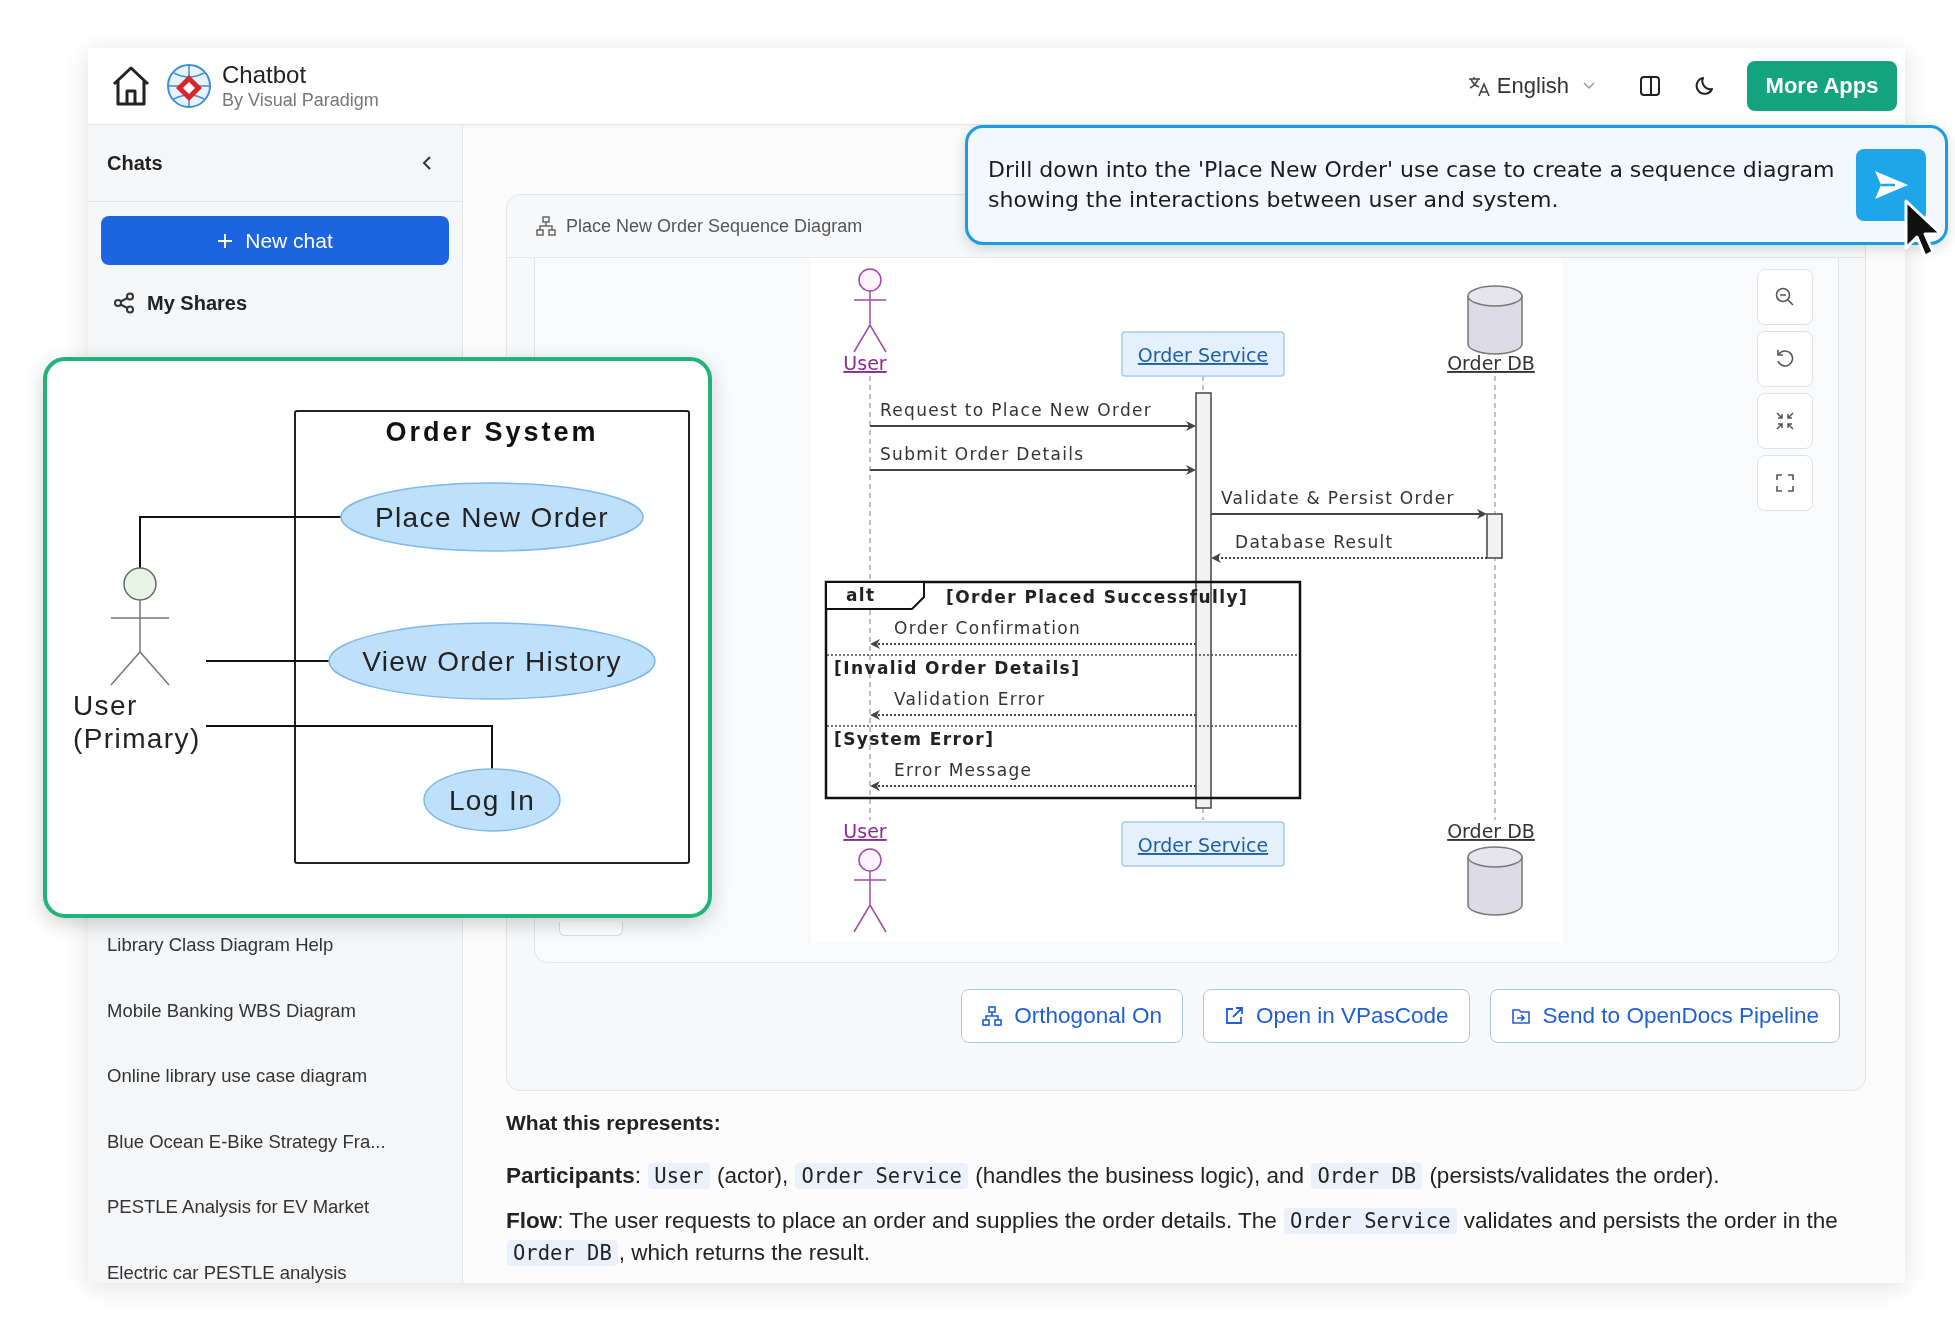 The height and width of the screenshot is (1332, 1955). Describe the element at coordinates (714, 226) in the screenshot. I see `diagram-title: Place New Order Sequence Diagram` at that location.